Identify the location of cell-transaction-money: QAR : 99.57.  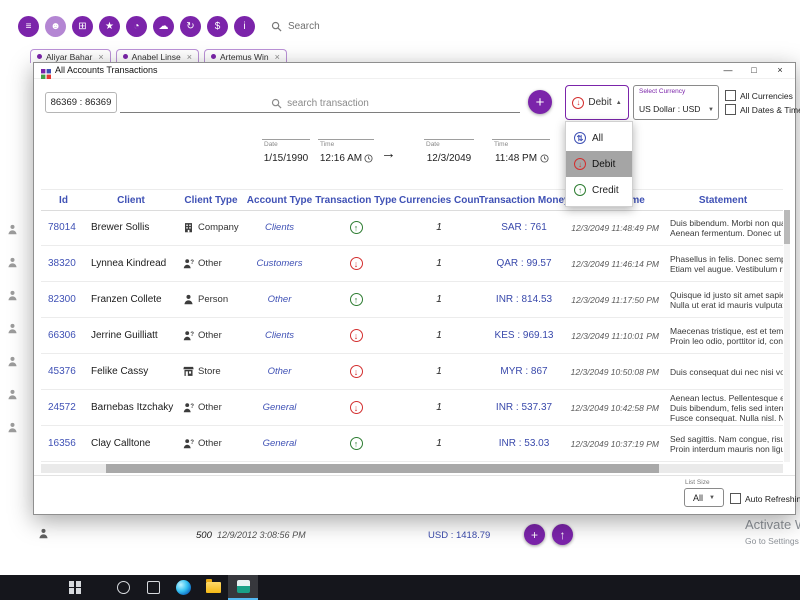
(524, 263).